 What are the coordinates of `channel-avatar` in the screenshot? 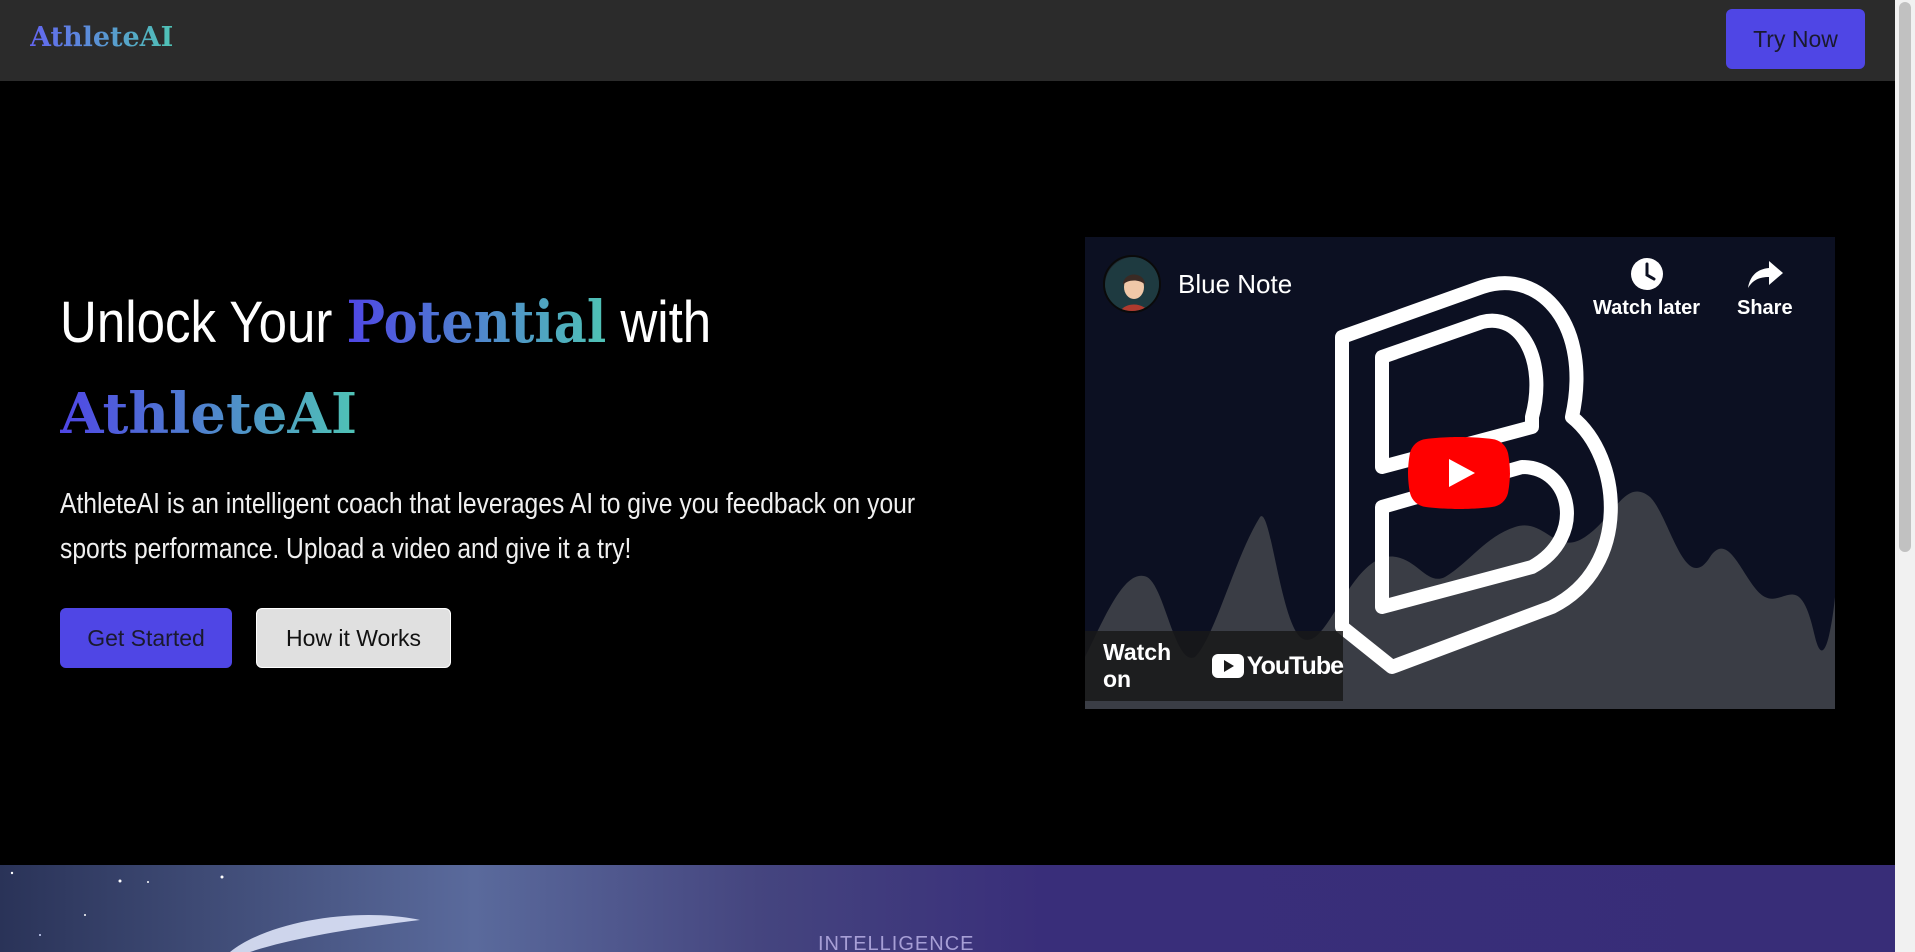 It's located at (1132, 284).